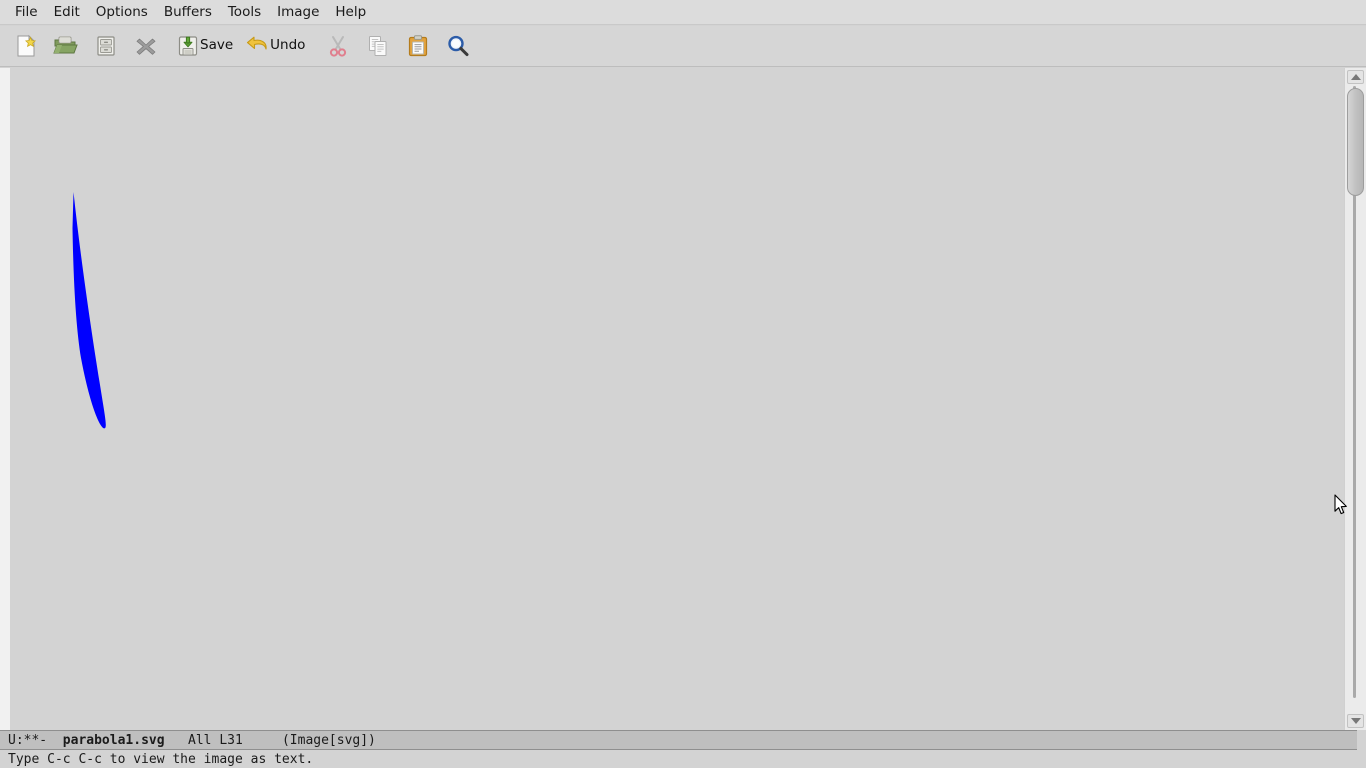 The width and height of the screenshot is (1366, 768). I want to click on chevron-down-icon, so click(1355, 721).